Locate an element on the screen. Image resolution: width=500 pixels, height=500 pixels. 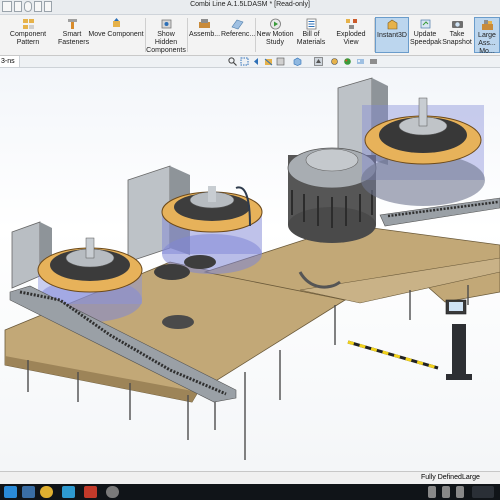
new-motion-study-button: New Motion Study is located at coordinates (275, 35).